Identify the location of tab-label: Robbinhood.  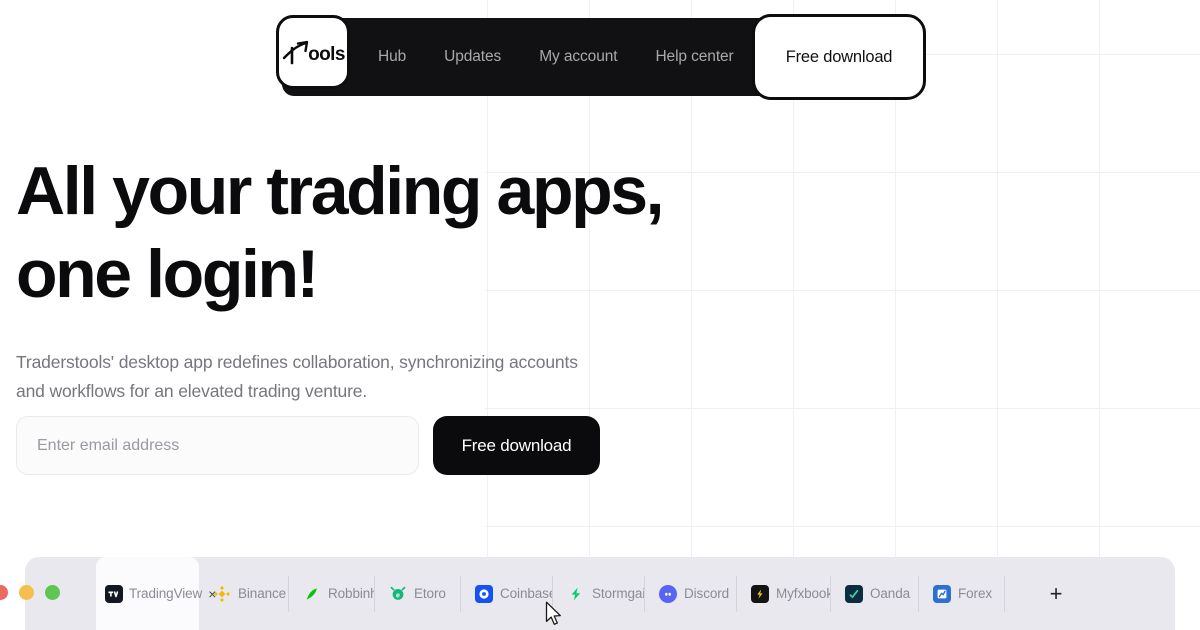
(351, 593).